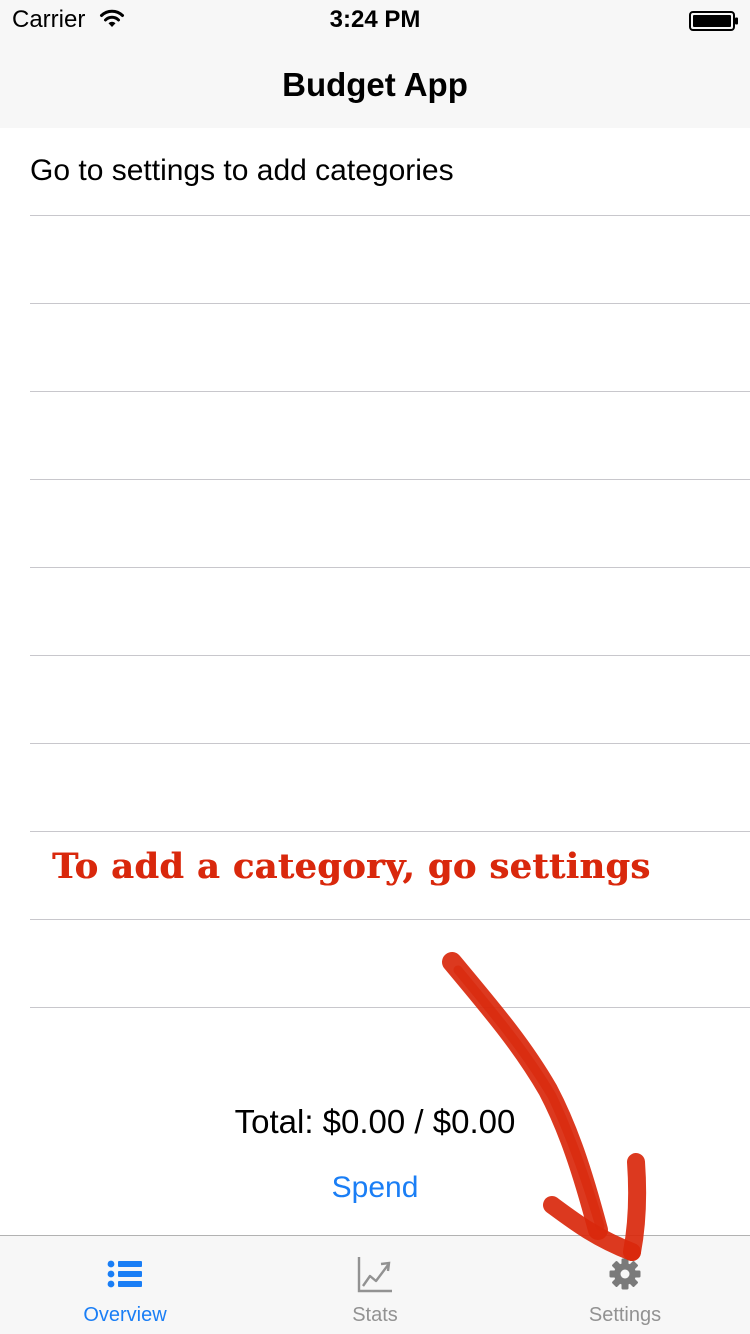 This screenshot has height=1334, width=750. I want to click on tab-label-settings: Settings, so click(625, 1315).